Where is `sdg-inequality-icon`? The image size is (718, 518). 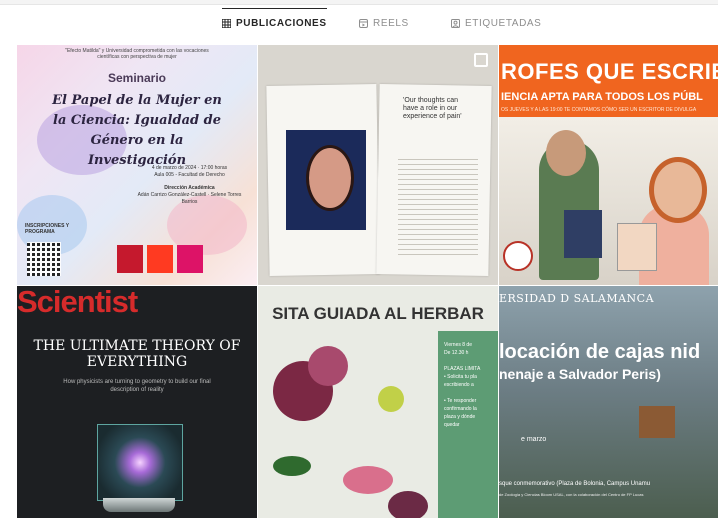 sdg-inequality-icon is located at coordinates (190, 259).